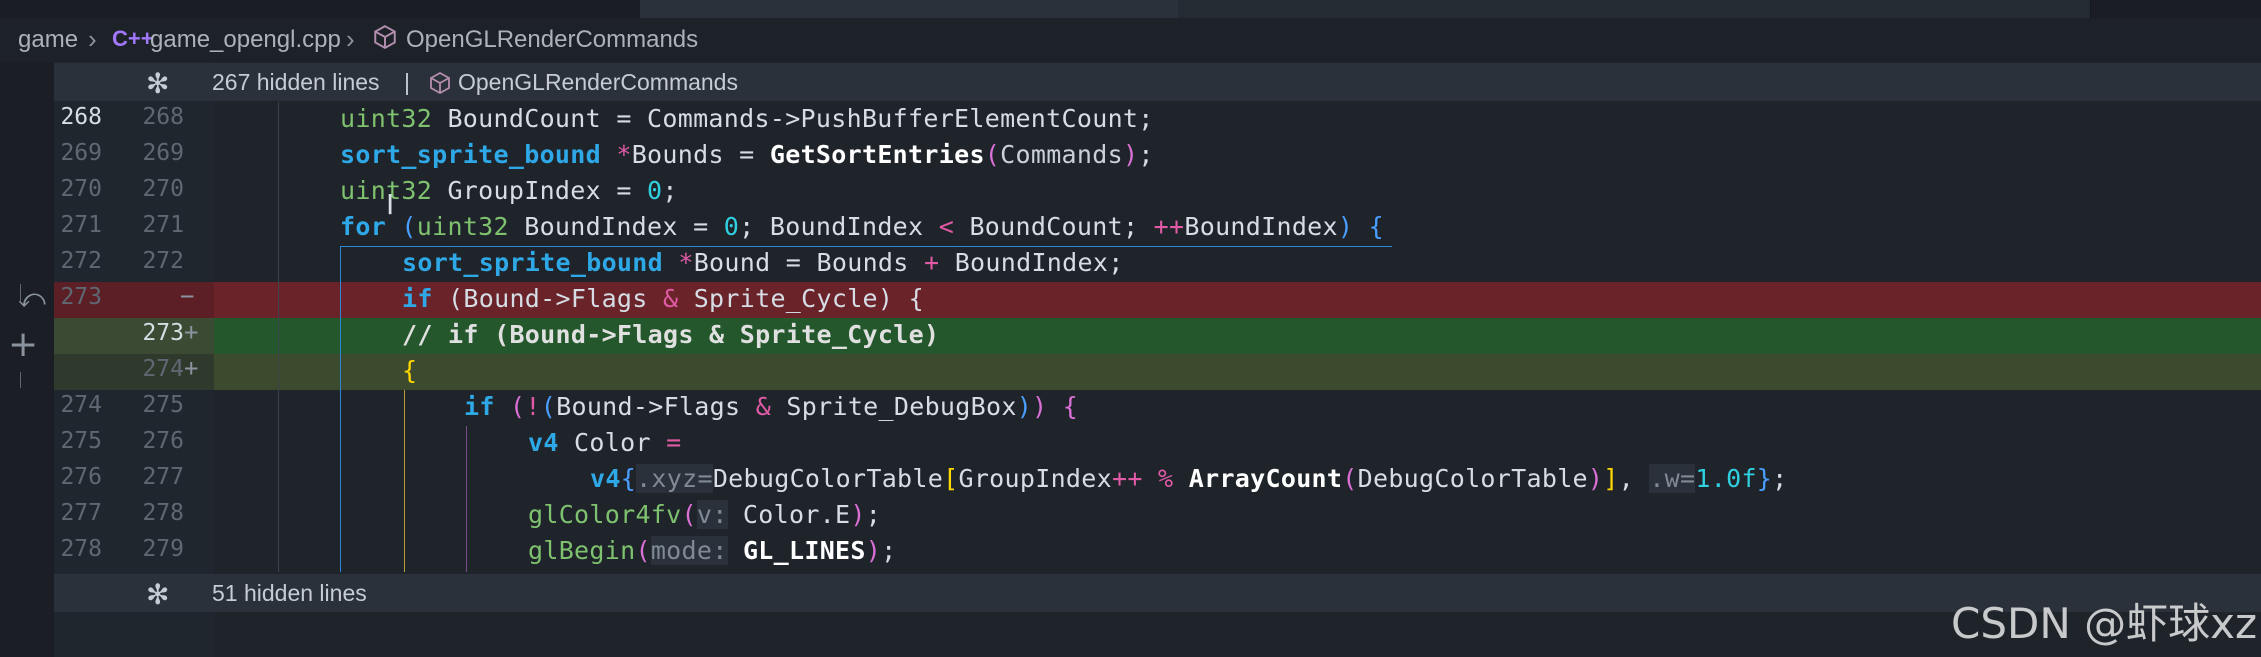 This screenshot has height=657, width=2261. Describe the element at coordinates (163, 261) in the screenshot. I see `new-line-number: 272` at that location.